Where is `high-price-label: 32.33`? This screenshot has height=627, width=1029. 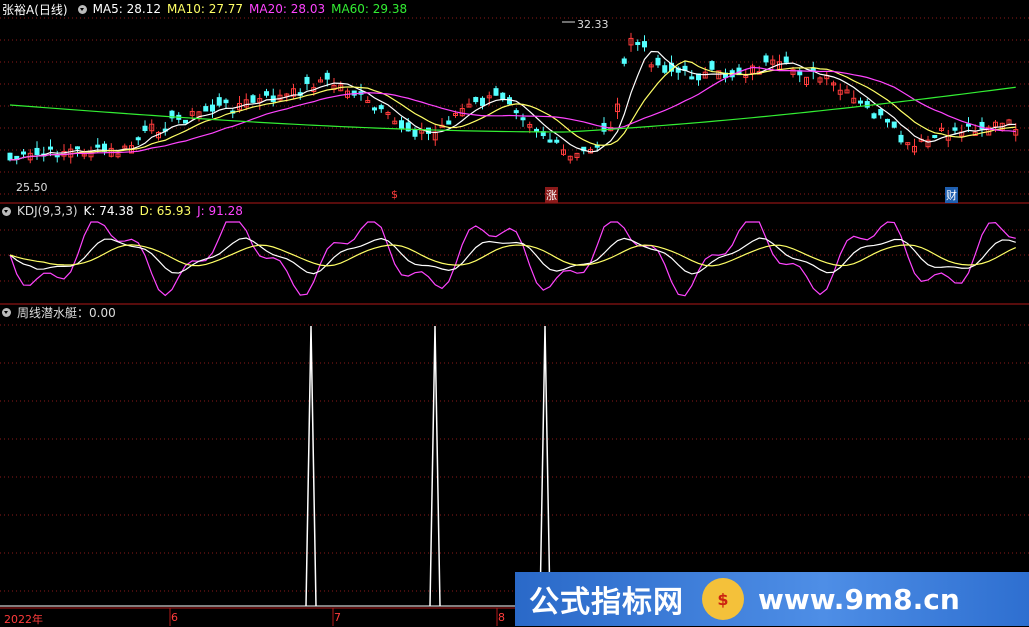
high-price-label: 32.33 is located at coordinates (593, 24).